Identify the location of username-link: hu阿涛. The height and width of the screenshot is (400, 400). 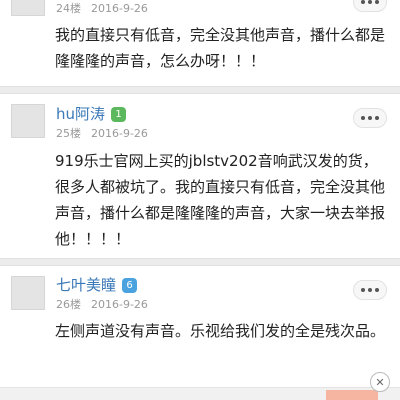
(80, 114).